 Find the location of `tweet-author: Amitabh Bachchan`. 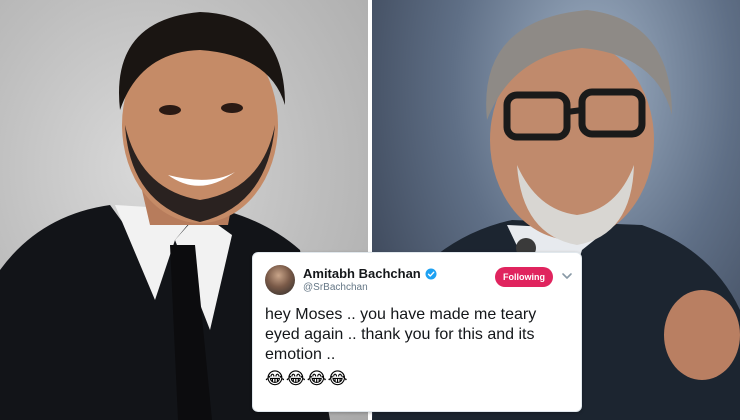

tweet-author: Amitabh Bachchan is located at coordinates (370, 273).